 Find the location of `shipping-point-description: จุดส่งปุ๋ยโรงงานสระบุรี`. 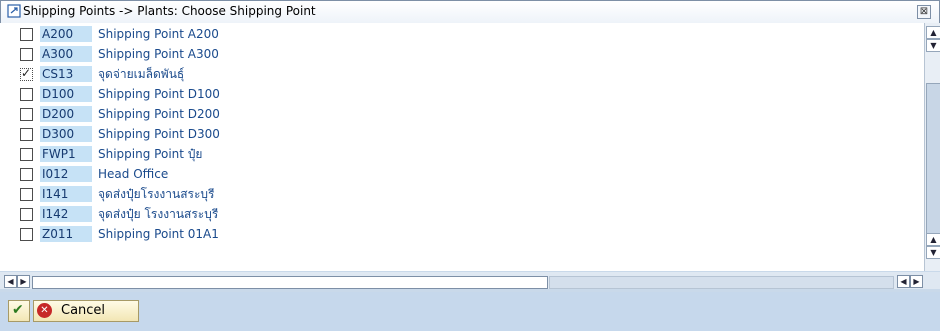

shipping-point-description: จุดส่งปุ๋ยโรงงานสระบุรี is located at coordinates (156, 194).